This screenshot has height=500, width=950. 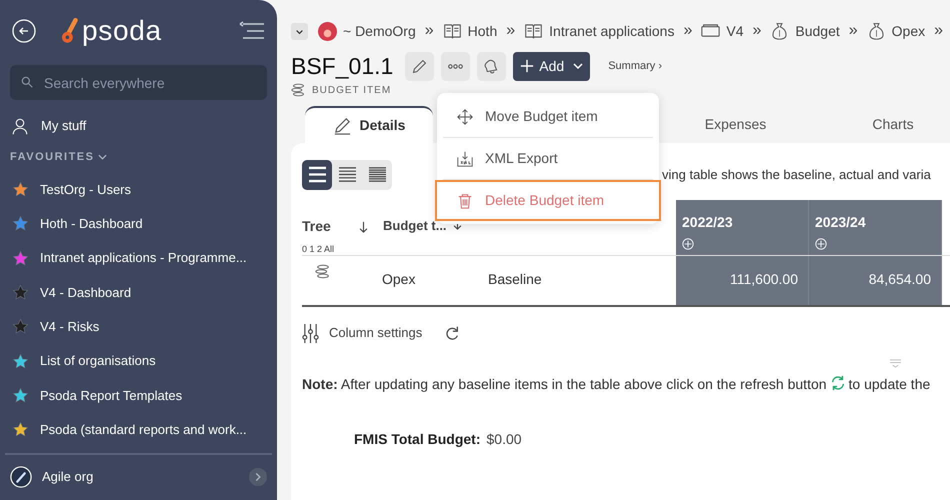 I want to click on breadcrumb-link: Hoth, so click(x=483, y=31).